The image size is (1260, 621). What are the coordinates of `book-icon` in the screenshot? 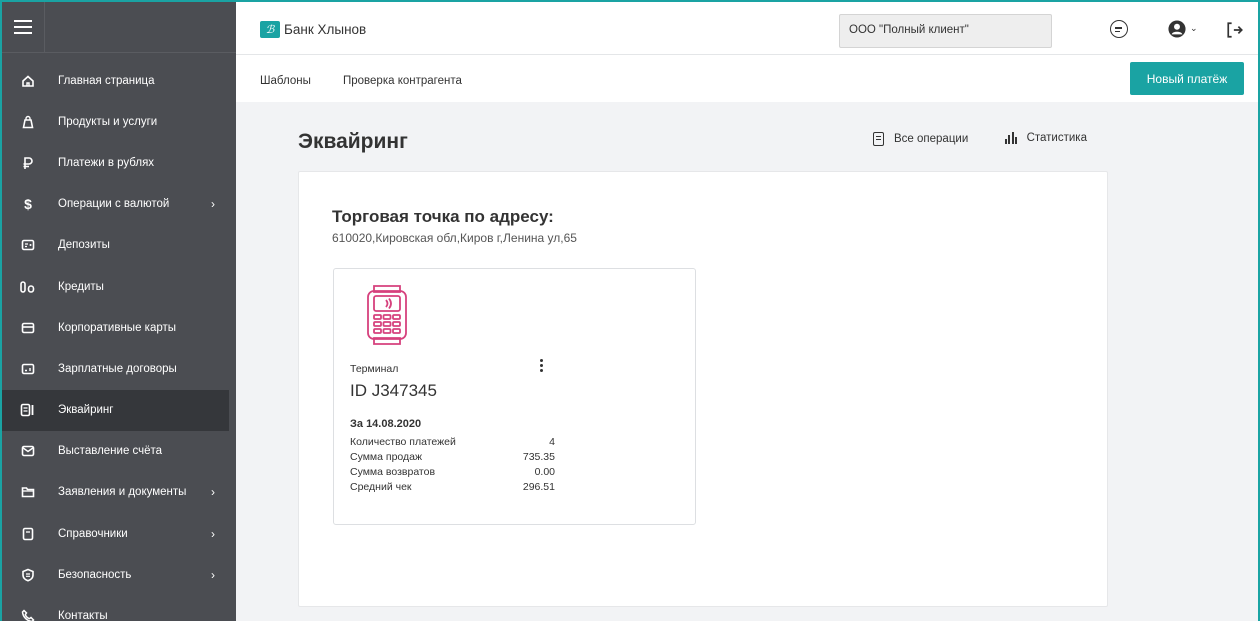 It's located at (28, 534).